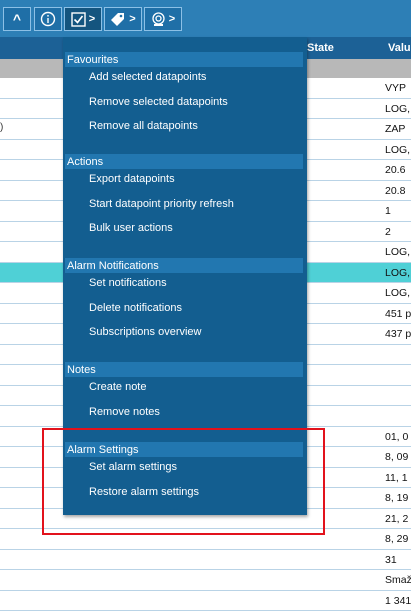 The height and width of the screenshot is (611, 411). What do you see at coordinates (158, 19) in the screenshot?
I see `bell-icon` at bounding box center [158, 19].